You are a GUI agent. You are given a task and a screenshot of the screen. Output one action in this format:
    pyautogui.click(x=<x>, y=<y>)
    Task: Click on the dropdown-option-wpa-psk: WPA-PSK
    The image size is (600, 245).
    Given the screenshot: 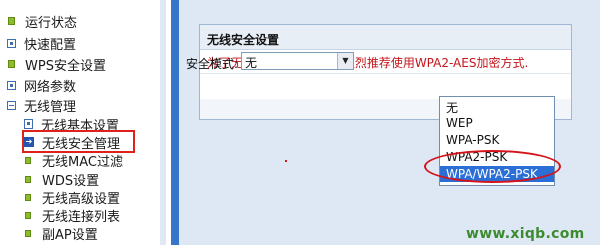 What is the action you would take?
    pyautogui.click(x=497, y=140)
    